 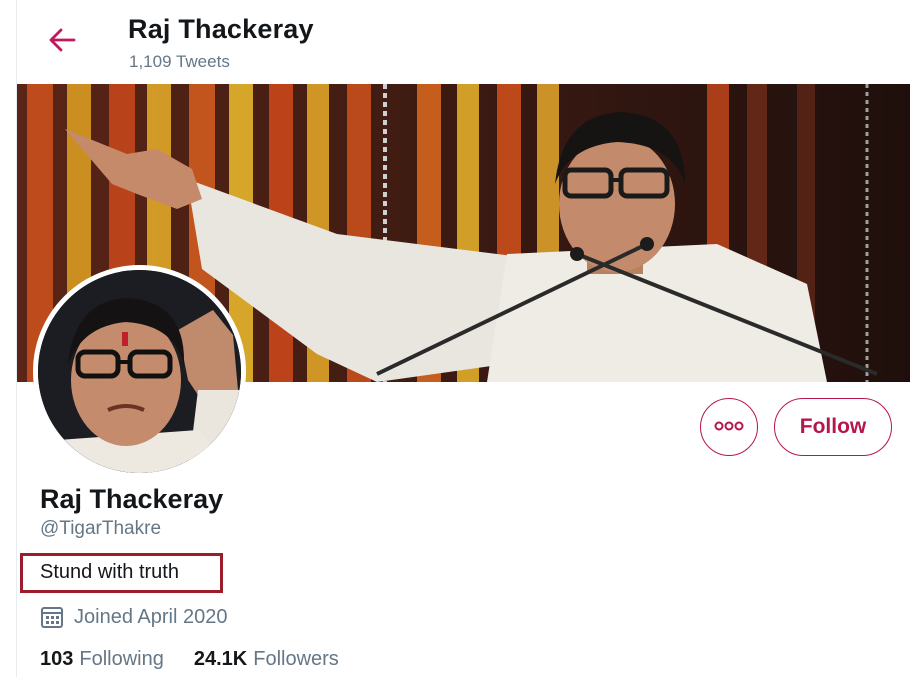 What do you see at coordinates (139, 371) in the screenshot?
I see `profile-avatar` at bounding box center [139, 371].